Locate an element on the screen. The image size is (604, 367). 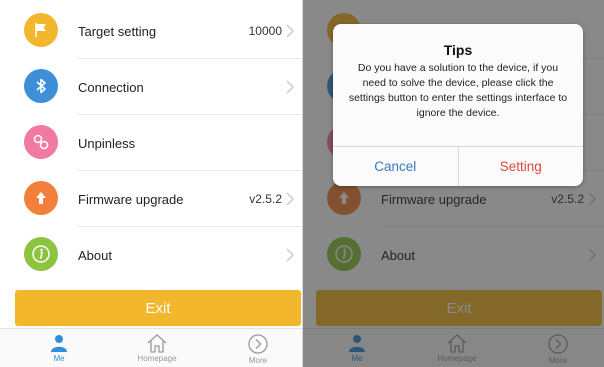
menu-item-firmware-upgrade: Firmware upgrade v2.5.2 is located at coordinates (151, 199).